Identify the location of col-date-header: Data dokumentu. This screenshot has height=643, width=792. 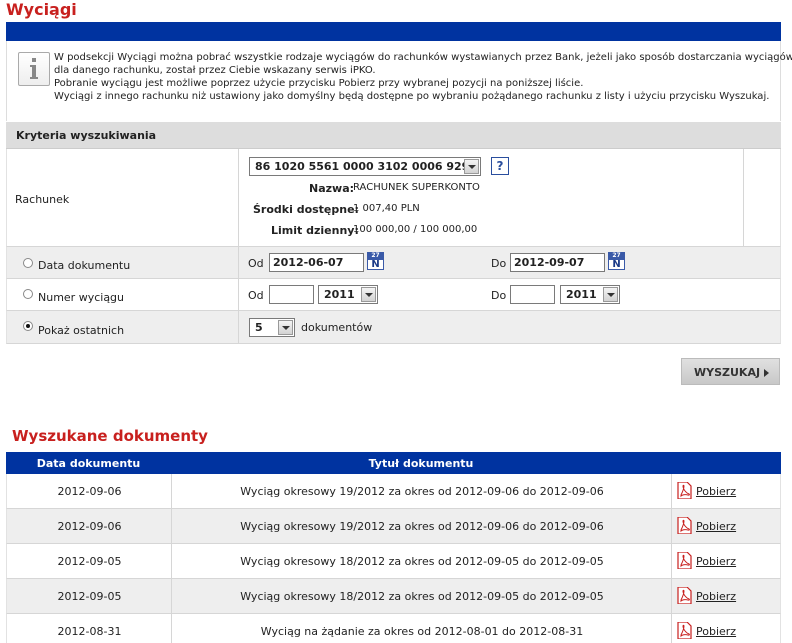
(88, 463).